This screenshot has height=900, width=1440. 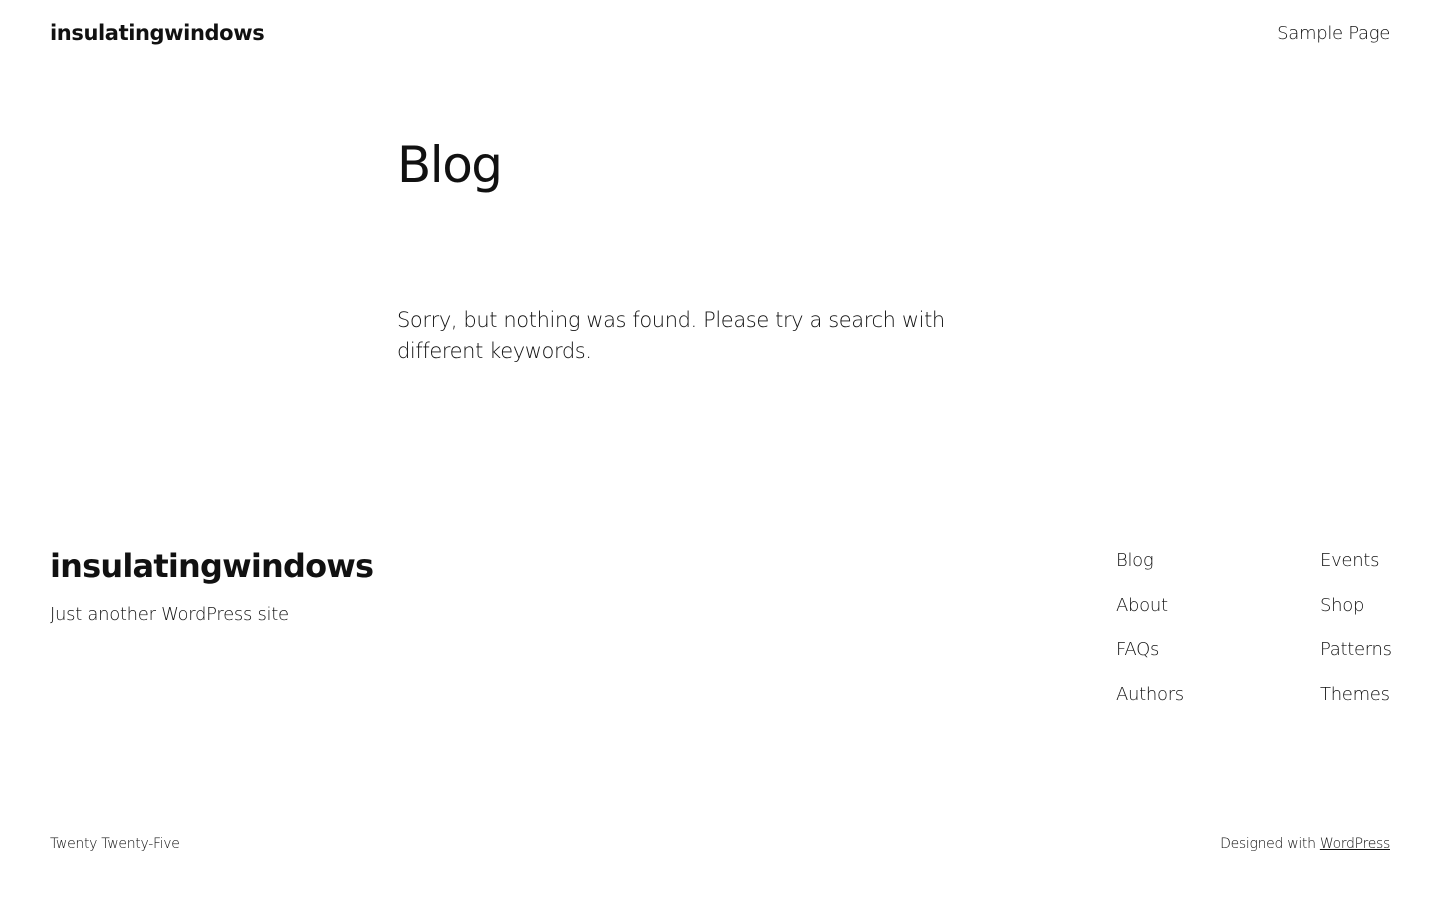 What do you see at coordinates (1349, 560) in the screenshot?
I see `footer-link-events: Events` at bounding box center [1349, 560].